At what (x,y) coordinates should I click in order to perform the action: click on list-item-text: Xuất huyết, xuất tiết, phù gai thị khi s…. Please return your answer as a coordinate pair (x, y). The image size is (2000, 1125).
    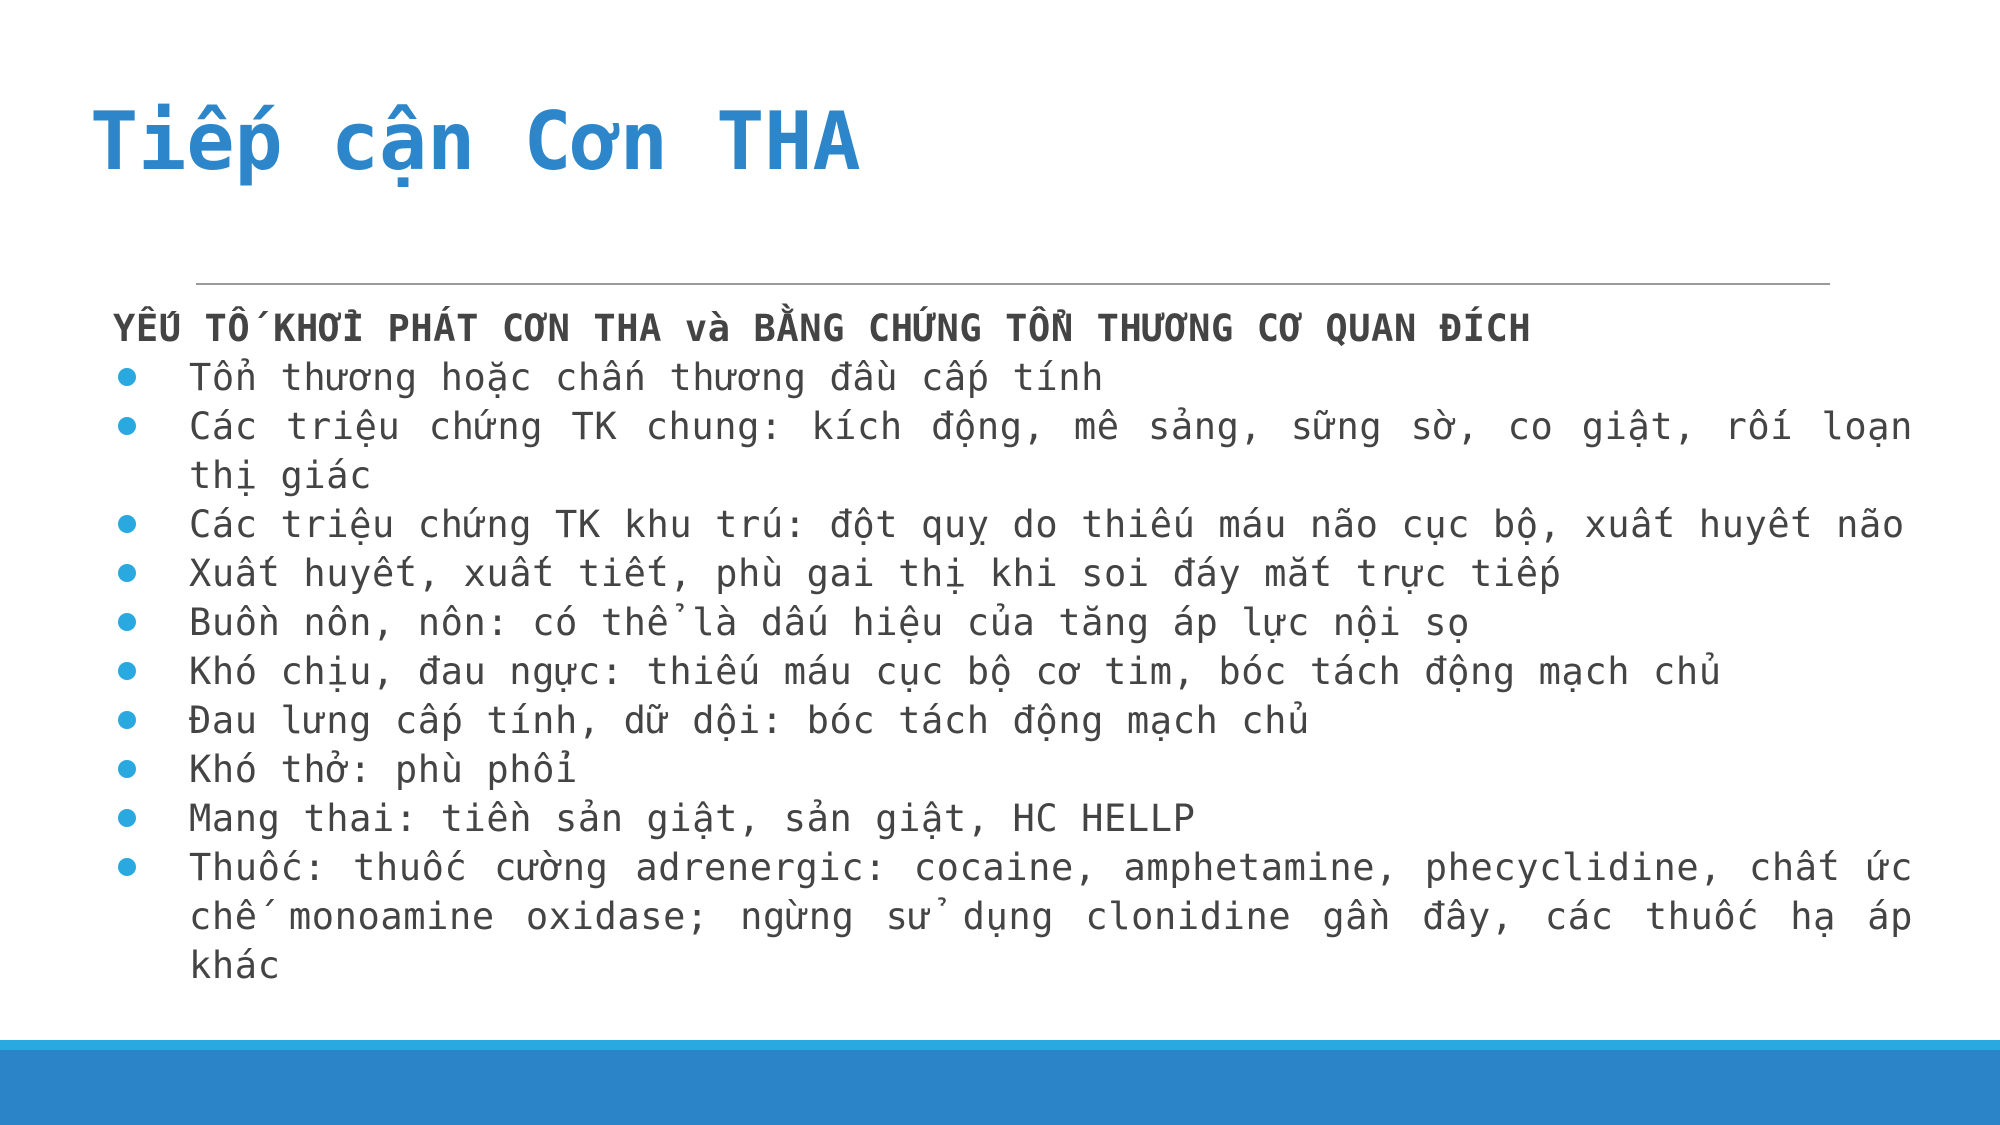
    Looking at the image, I should click on (875, 573).